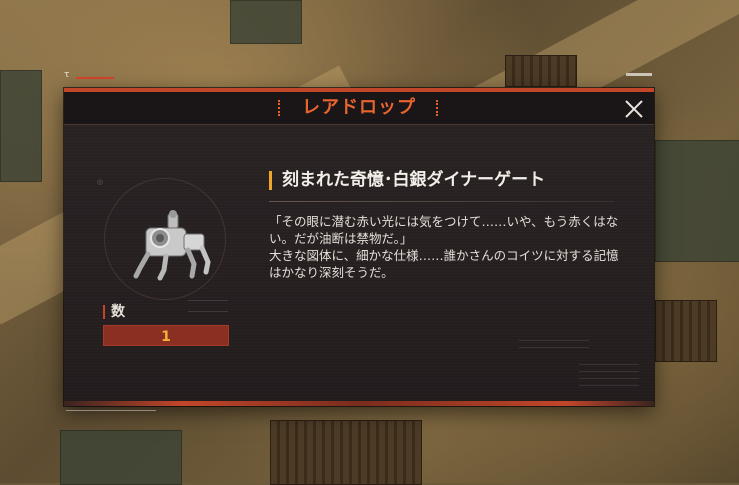  Describe the element at coordinates (95, 78) in the screenshot. I see `hud-health-bar` at that location.